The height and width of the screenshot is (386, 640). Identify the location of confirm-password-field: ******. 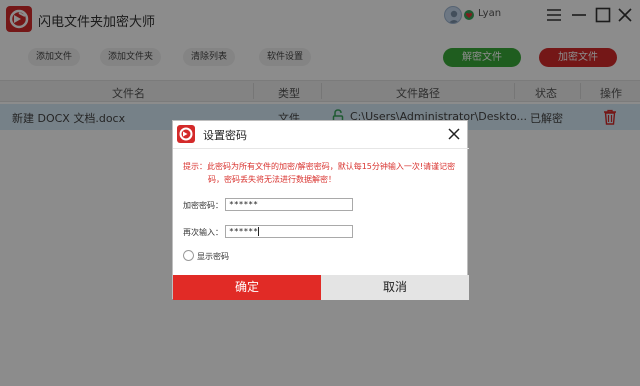
(289, 231).